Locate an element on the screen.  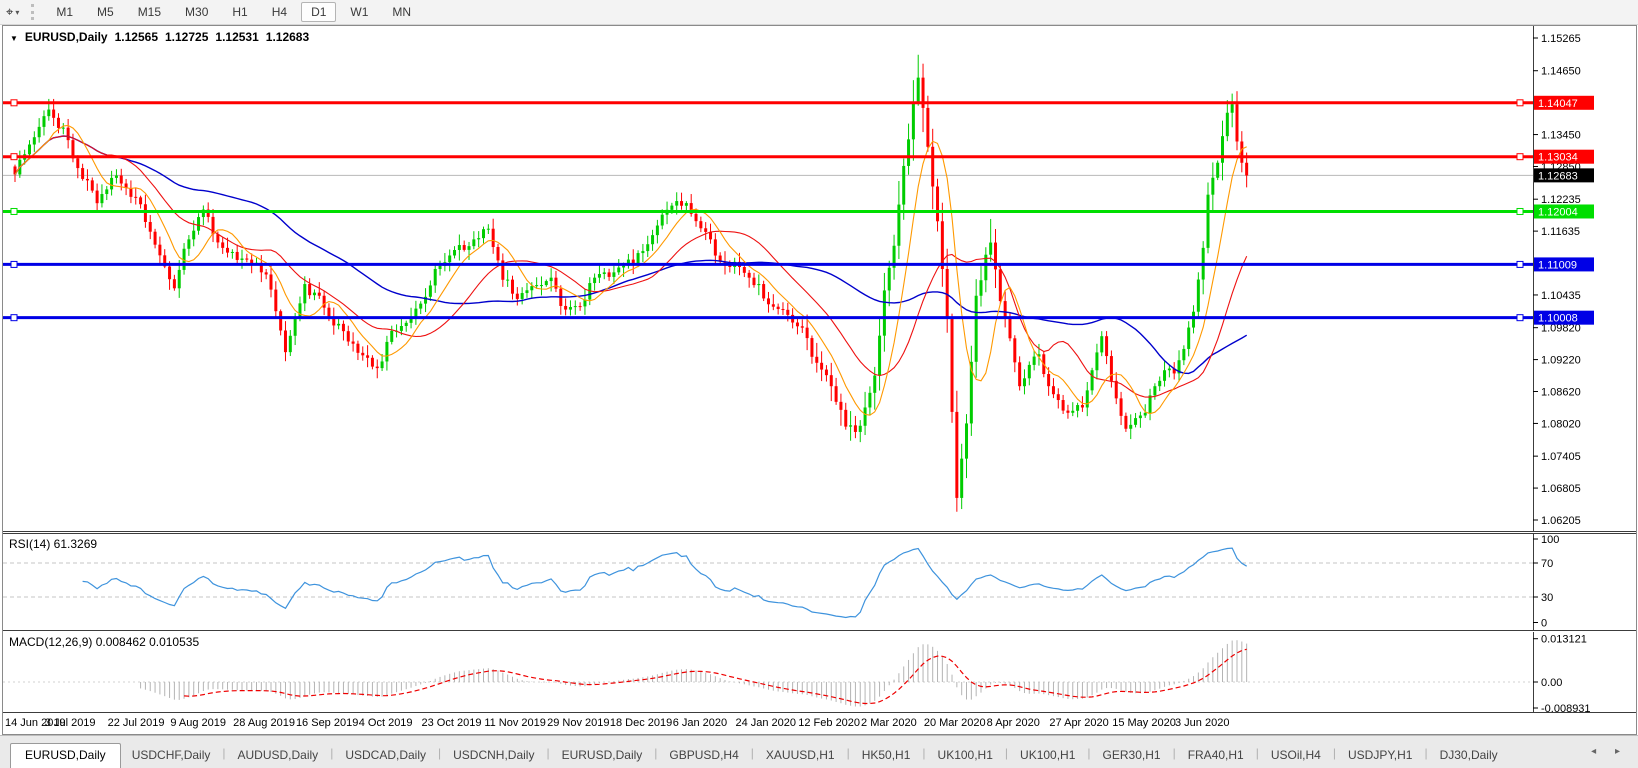
tab-scroll-arrows: ◂ ▸ is located at coordinates (1609, 751).